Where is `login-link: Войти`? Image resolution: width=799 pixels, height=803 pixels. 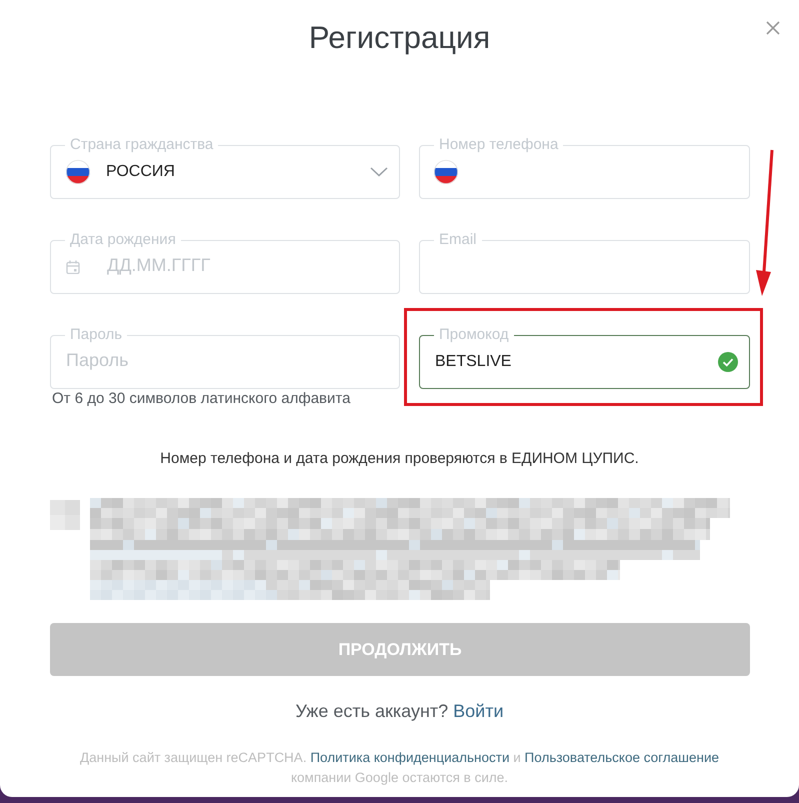 login-link: Войти is located at coordinates (478, 711).